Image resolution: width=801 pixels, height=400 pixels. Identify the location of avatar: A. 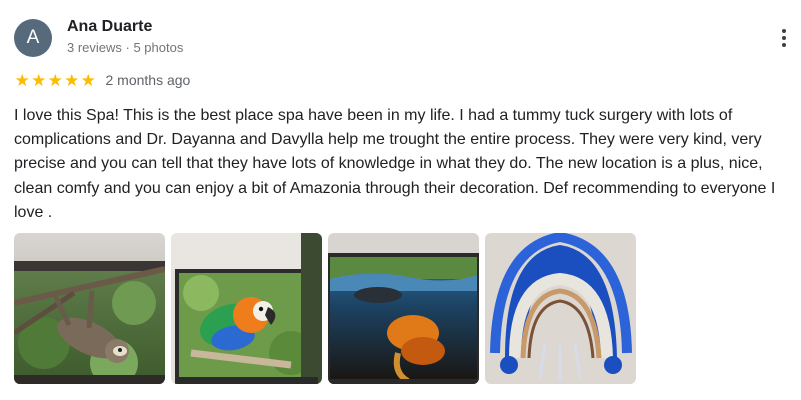
(33, 38).